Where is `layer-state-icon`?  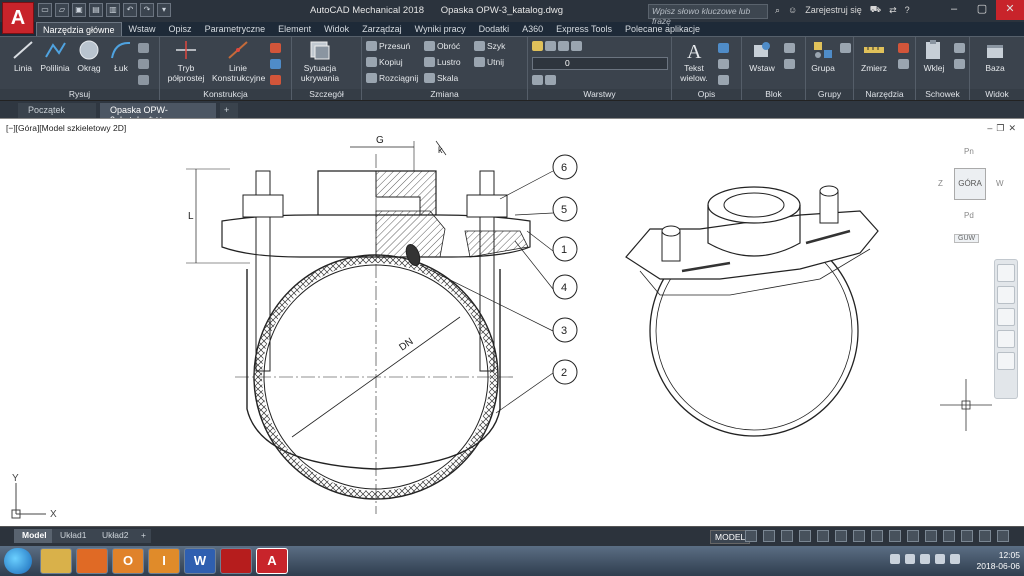
layer-state-icon is located at coordinates (550, 46).